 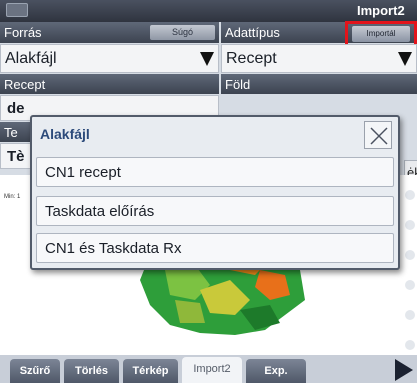 What do you see at coordinates (208, 11) in the screenshot?
I see `title-bar: Import2` at bounding box center [208, 11].